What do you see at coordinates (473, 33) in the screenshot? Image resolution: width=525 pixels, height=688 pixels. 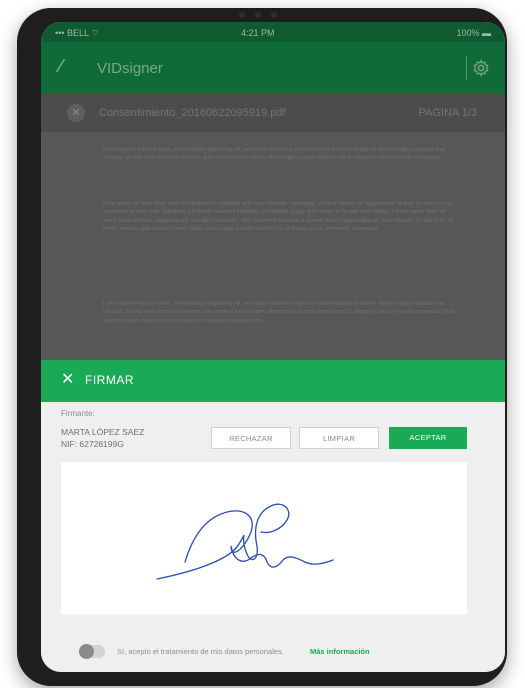 I see `status-battery: 100% ▬` at bounding box center [473, 33].